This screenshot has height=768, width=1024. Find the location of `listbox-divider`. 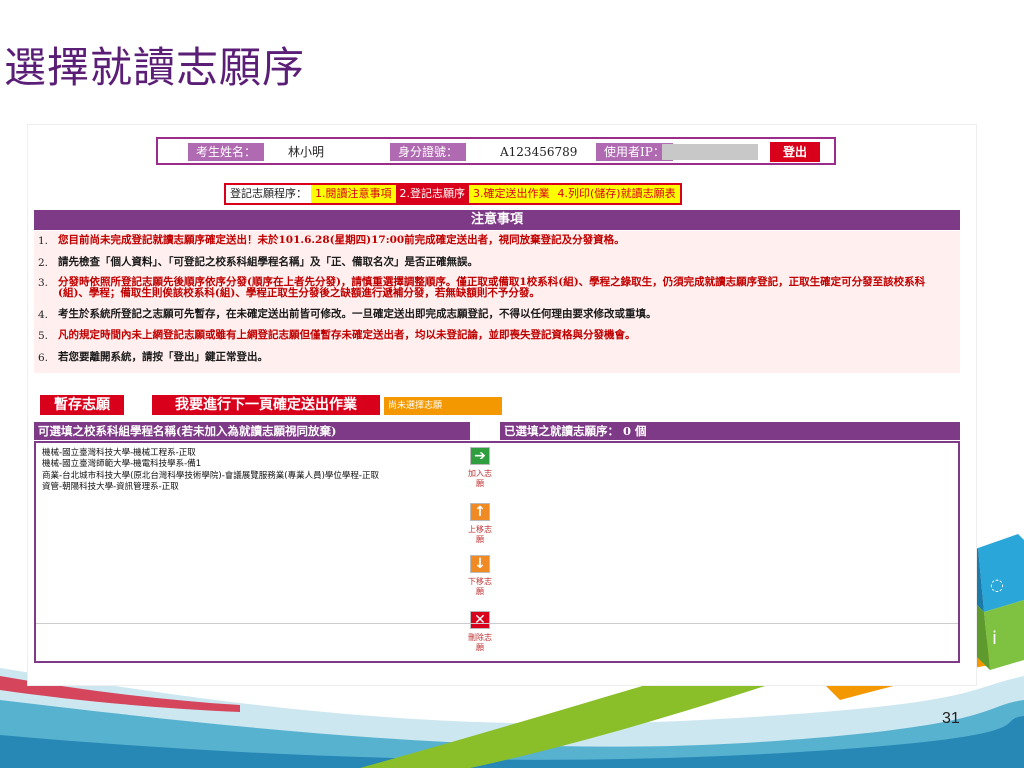

listbox-divider is located at coordinates (497, 623).